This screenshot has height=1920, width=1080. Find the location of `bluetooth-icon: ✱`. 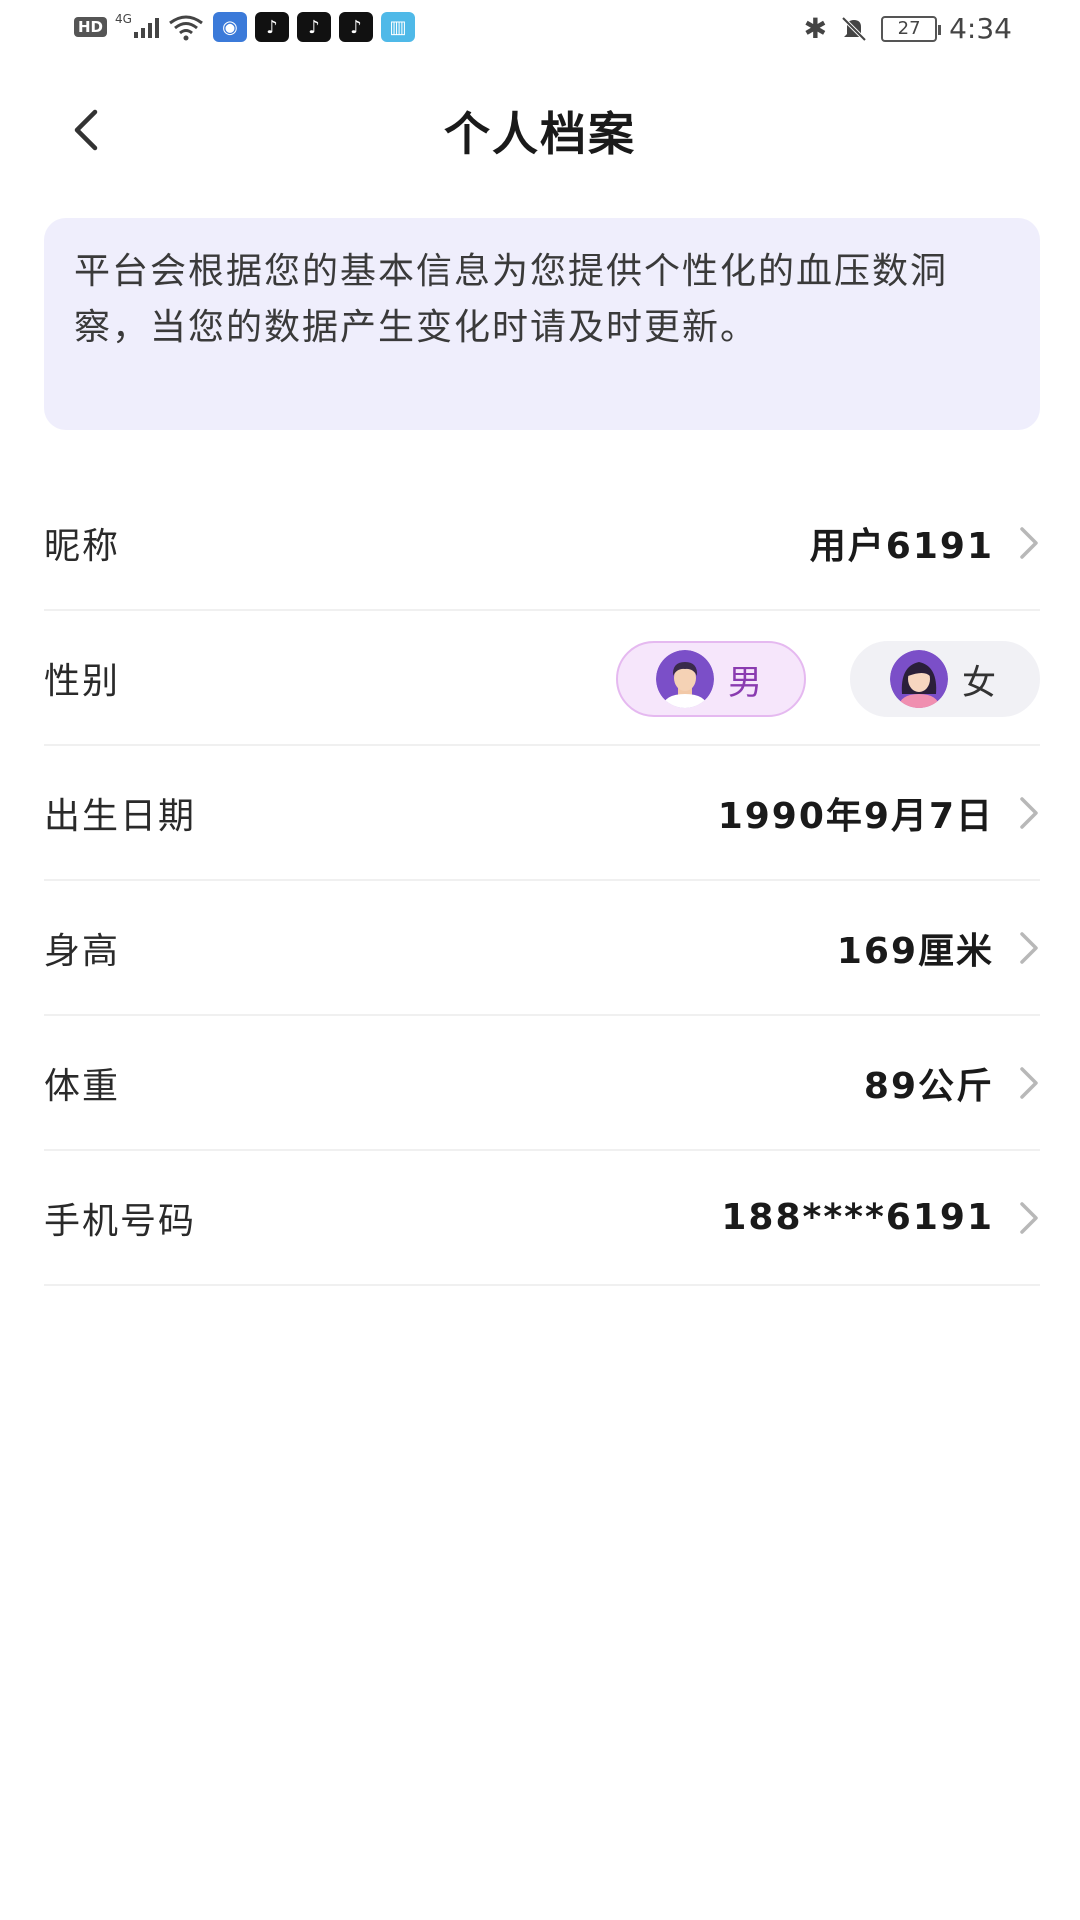

bluetooth-icon: ✱ is located at coordinates (815, 28).